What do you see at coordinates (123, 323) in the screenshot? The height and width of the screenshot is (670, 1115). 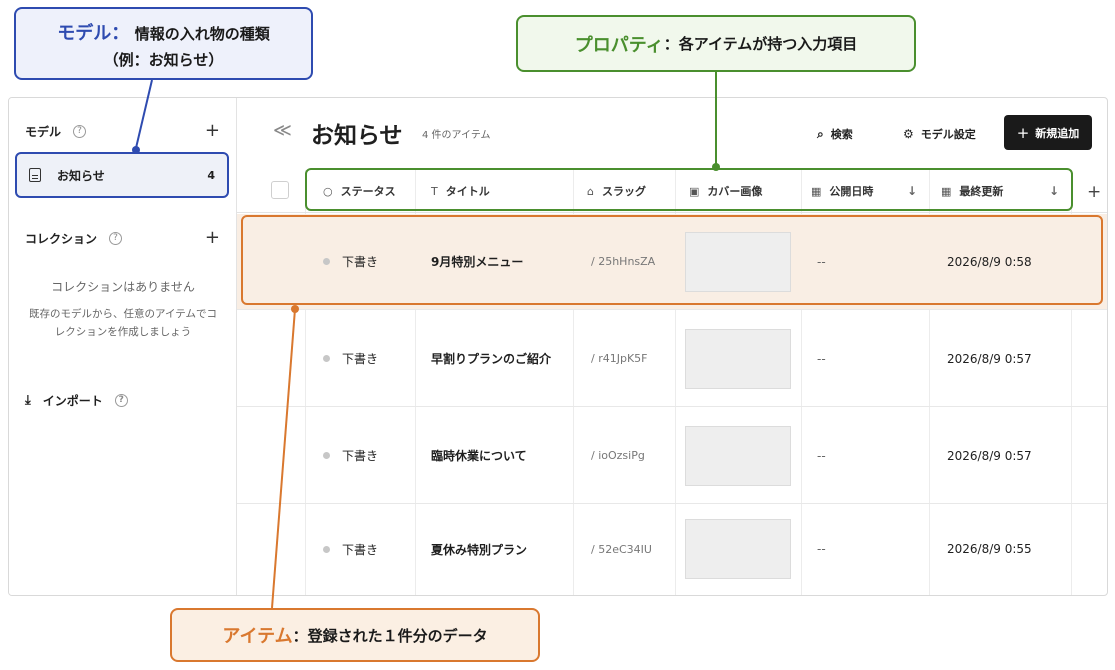 I see `collections-empty-desc: 既存のモデルから、任意のアイテムでコレクションを作成しましょう` at bounding box center [123, 323].